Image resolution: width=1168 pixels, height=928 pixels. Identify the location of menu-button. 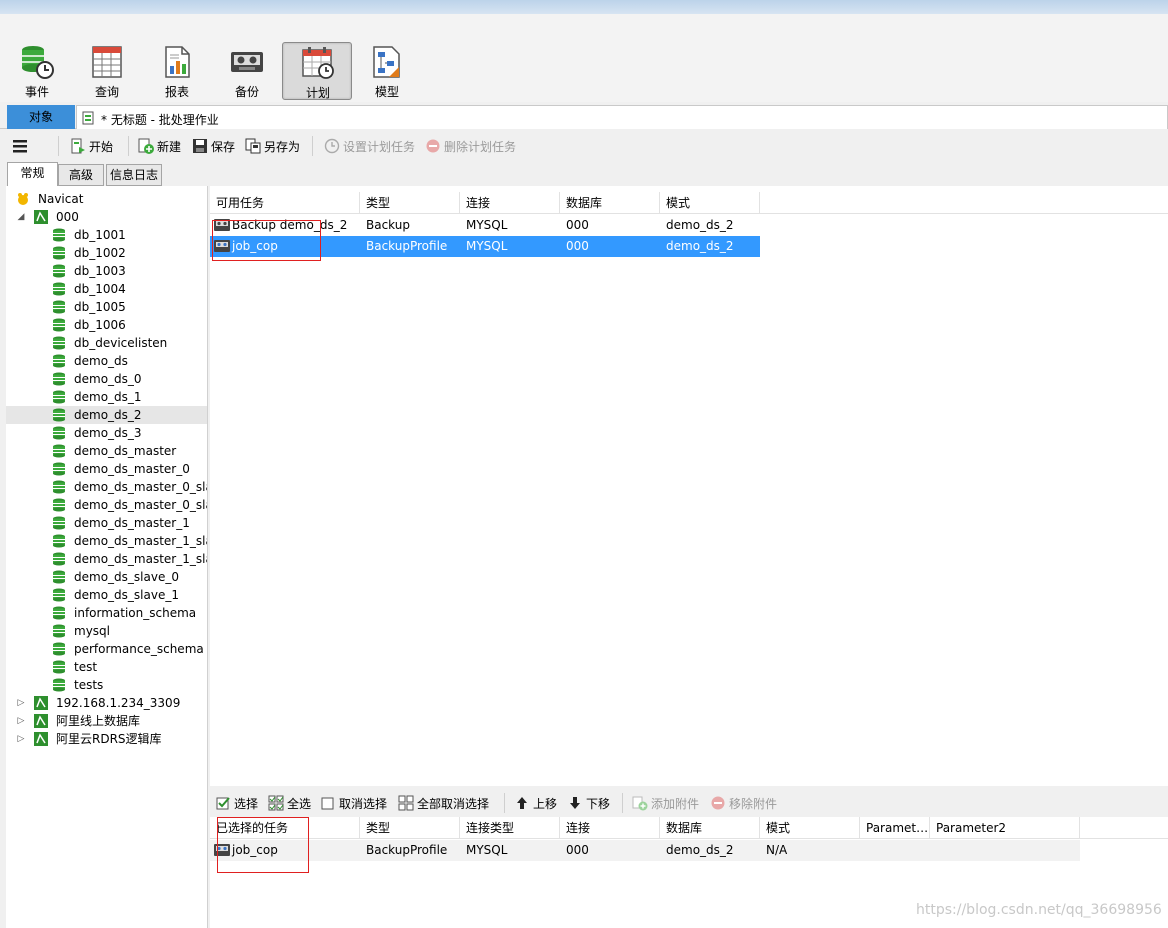
(21, 147).